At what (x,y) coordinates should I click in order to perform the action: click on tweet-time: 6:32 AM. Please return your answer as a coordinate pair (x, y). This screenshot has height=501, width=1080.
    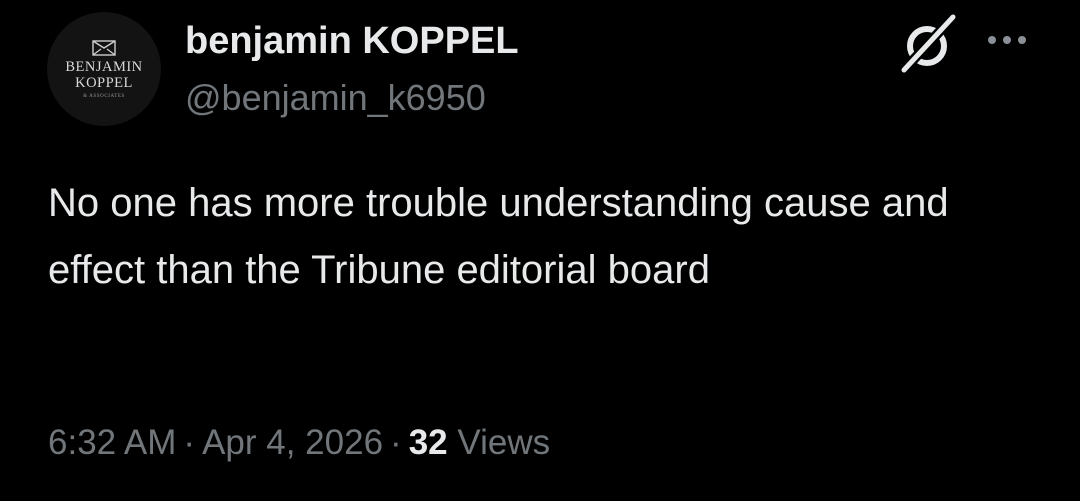
    Looking at the image, I should click on (112, 442).